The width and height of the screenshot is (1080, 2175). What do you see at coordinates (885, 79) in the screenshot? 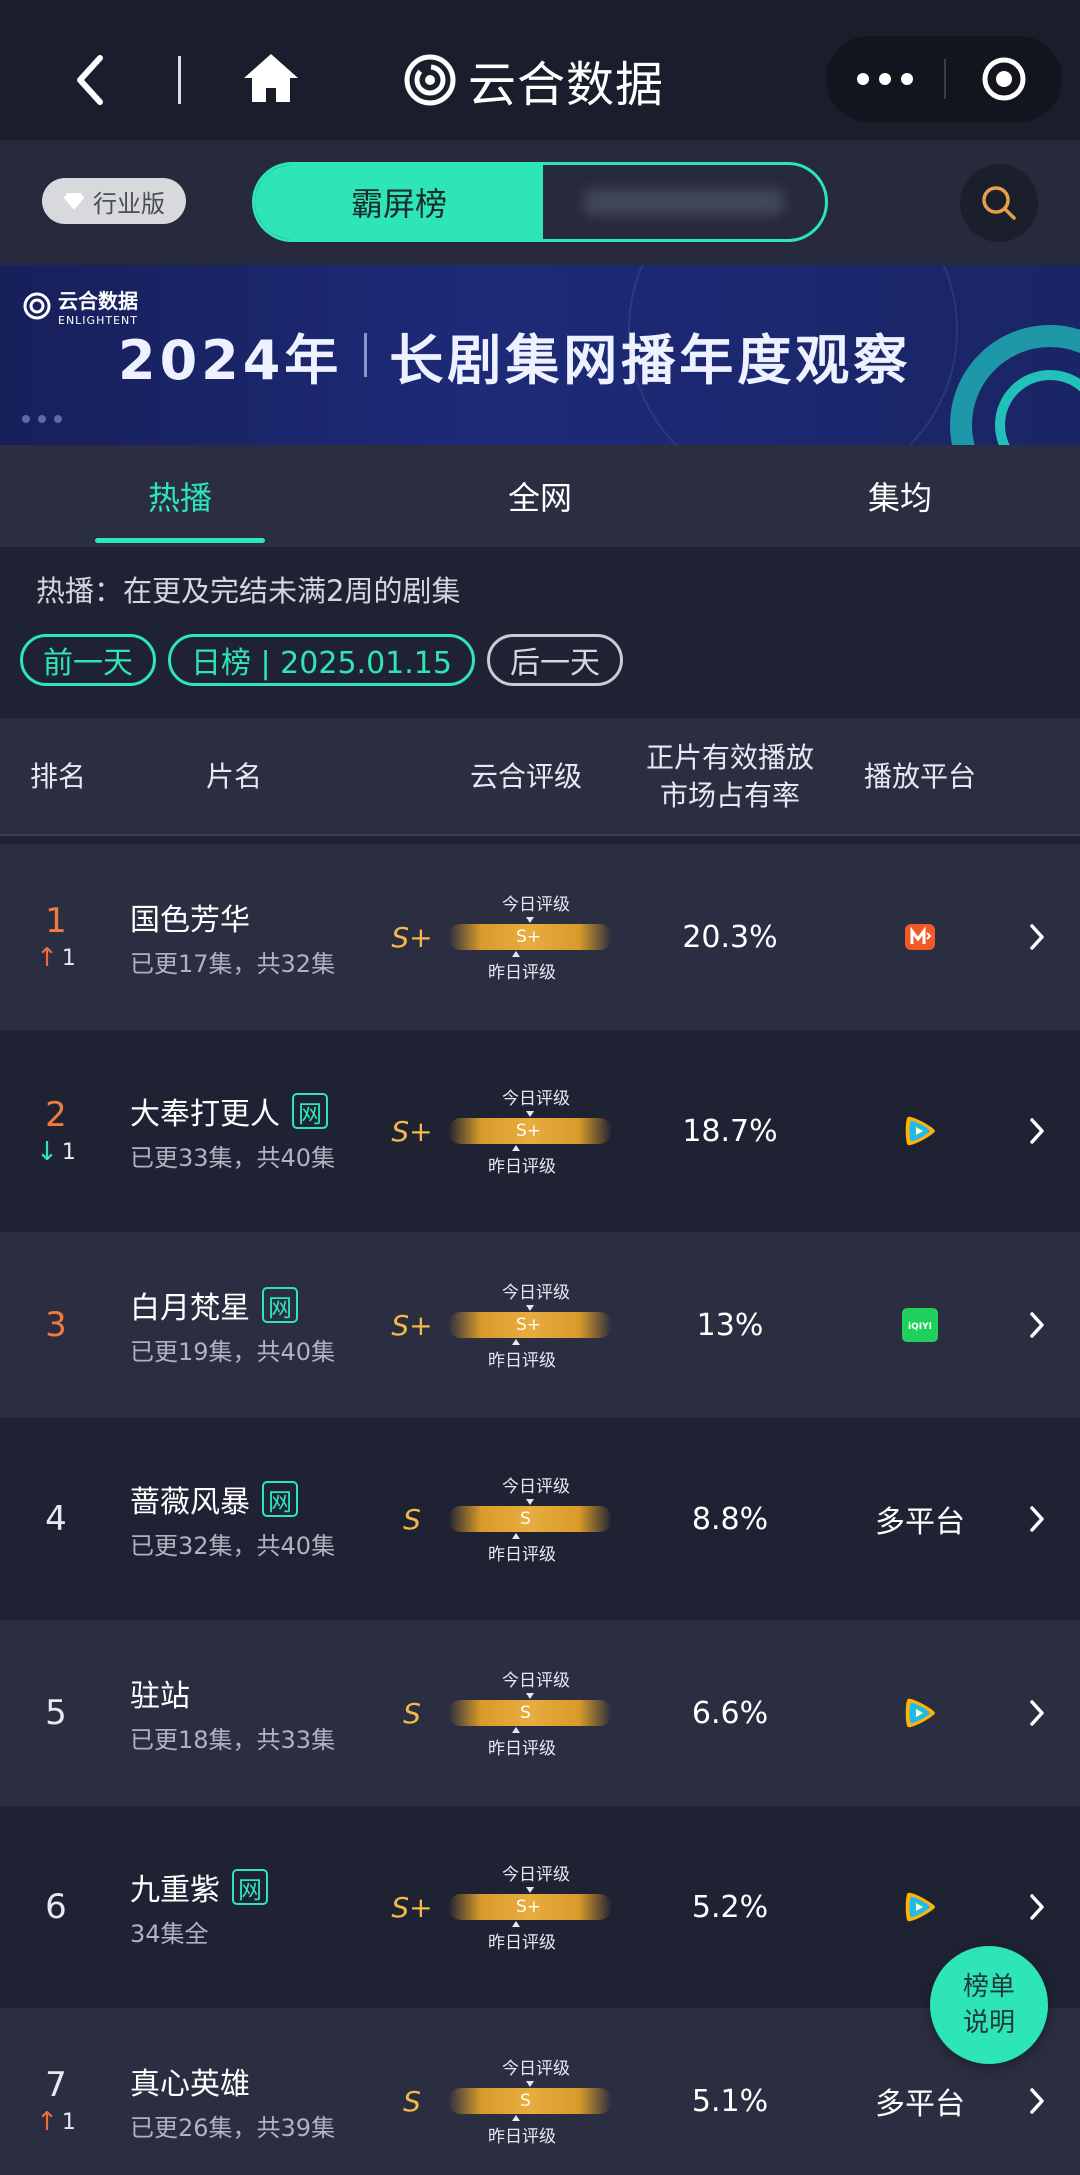
I see `more-icon` at bounding box center [885, 79].